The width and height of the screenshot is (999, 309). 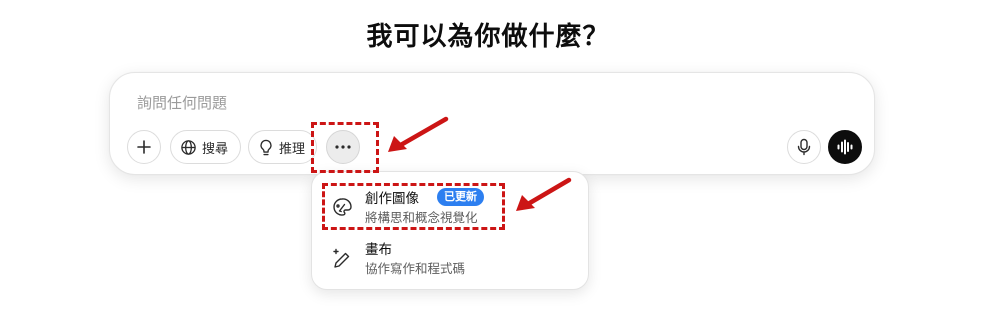 I want to click on reason-button: 推理, so click(x=282, y=147).